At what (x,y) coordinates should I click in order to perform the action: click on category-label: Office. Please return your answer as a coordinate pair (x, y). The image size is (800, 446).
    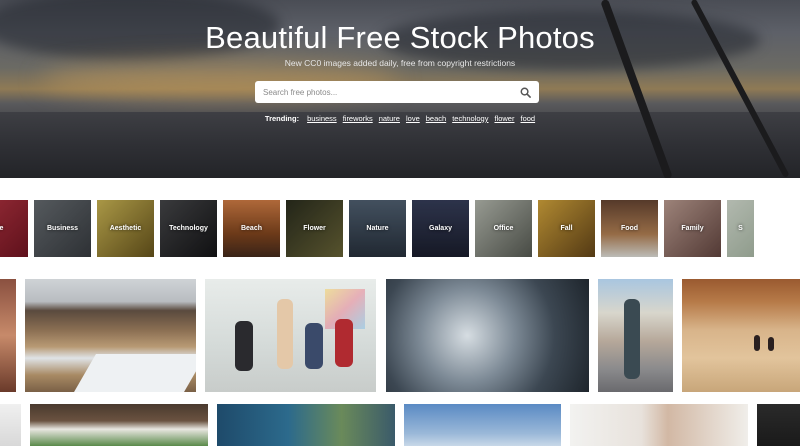
    Looking at the image, I should click on (503, 228).